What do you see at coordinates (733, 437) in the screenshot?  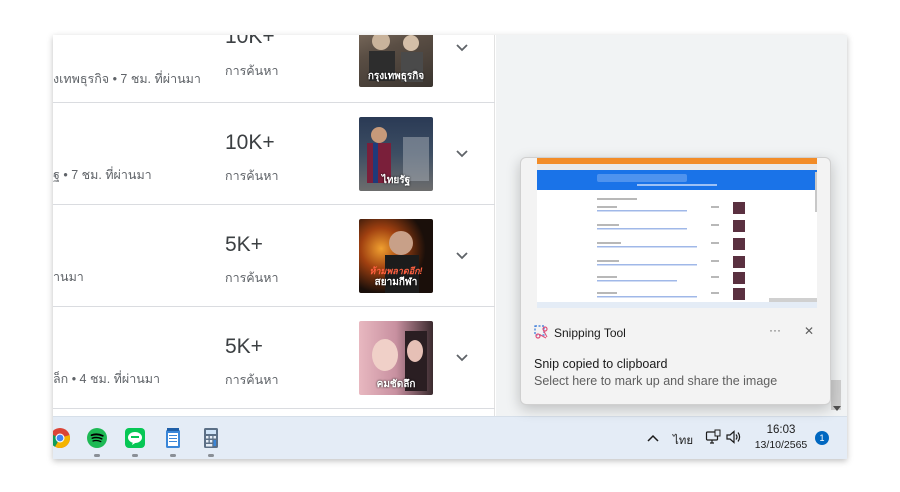 I see `volume-icon` at bounding box center [733, 437].